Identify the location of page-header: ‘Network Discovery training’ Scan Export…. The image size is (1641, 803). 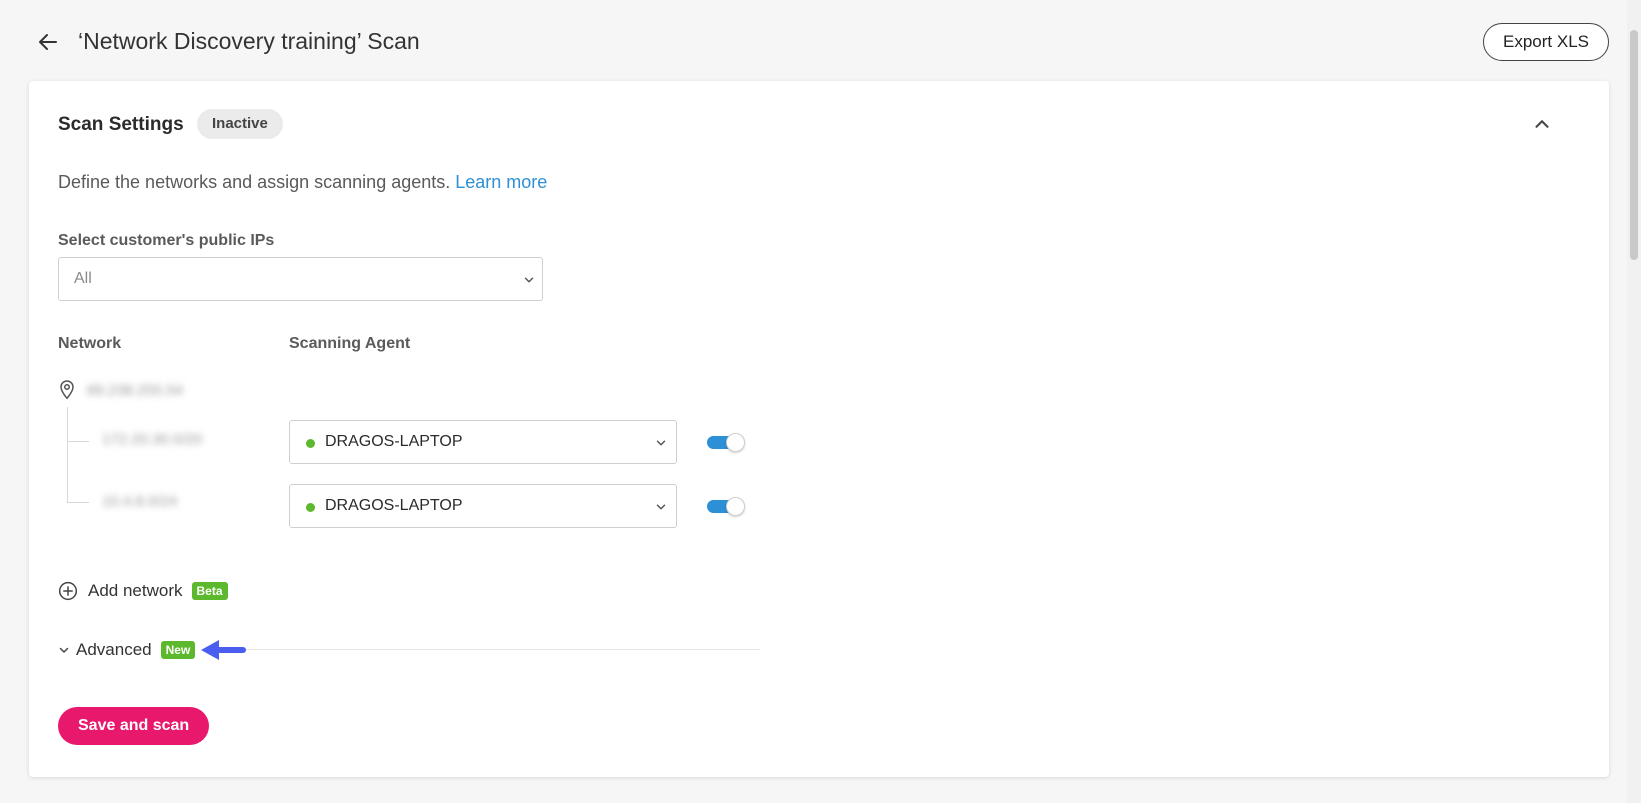
(820, 40).